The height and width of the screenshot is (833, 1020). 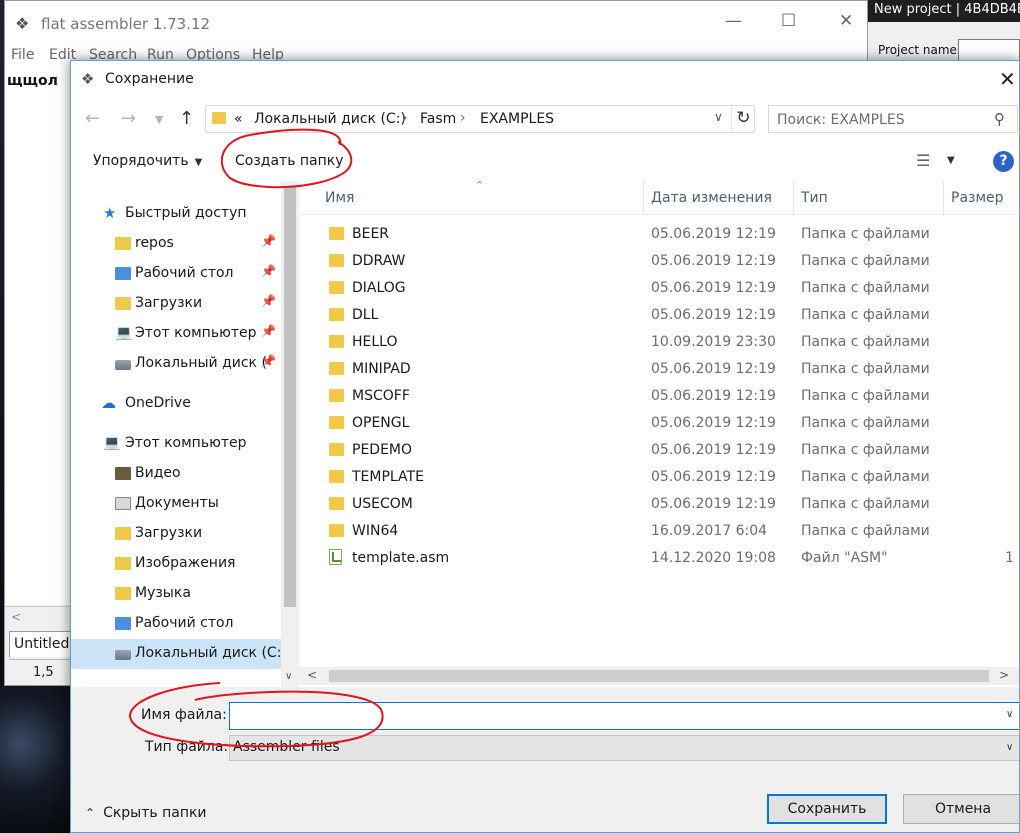 I want to click on nav-scrollbar: ∨, so click(x=290, y=437).